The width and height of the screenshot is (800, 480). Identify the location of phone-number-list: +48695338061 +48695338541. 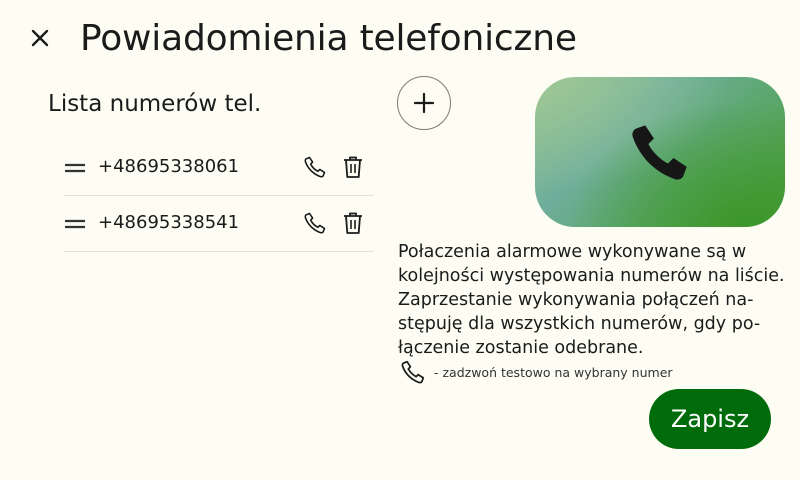
(219, 196).